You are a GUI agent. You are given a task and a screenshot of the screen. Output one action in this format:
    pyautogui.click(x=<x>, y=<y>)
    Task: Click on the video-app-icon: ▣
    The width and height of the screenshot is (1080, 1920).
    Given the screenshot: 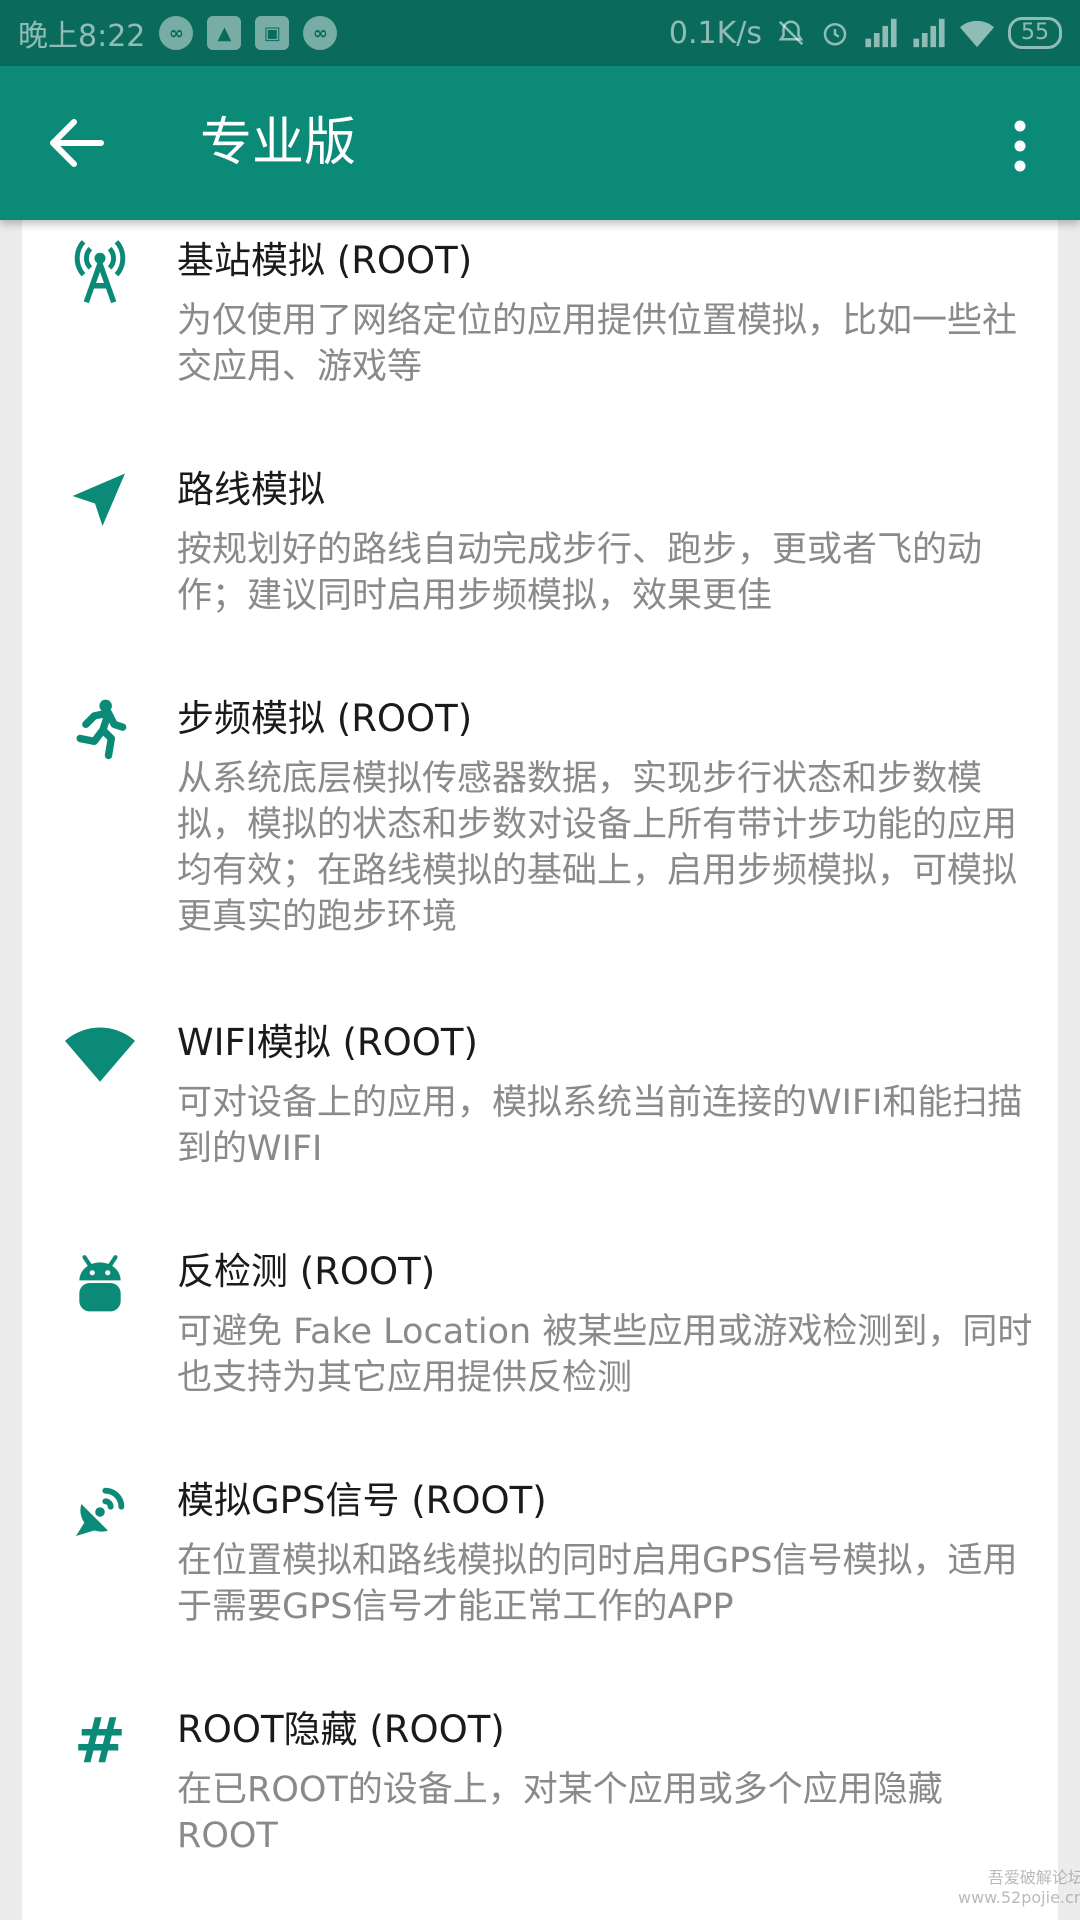 What is the action you would take?
    pyautogui.click(x=272, y=33)
    